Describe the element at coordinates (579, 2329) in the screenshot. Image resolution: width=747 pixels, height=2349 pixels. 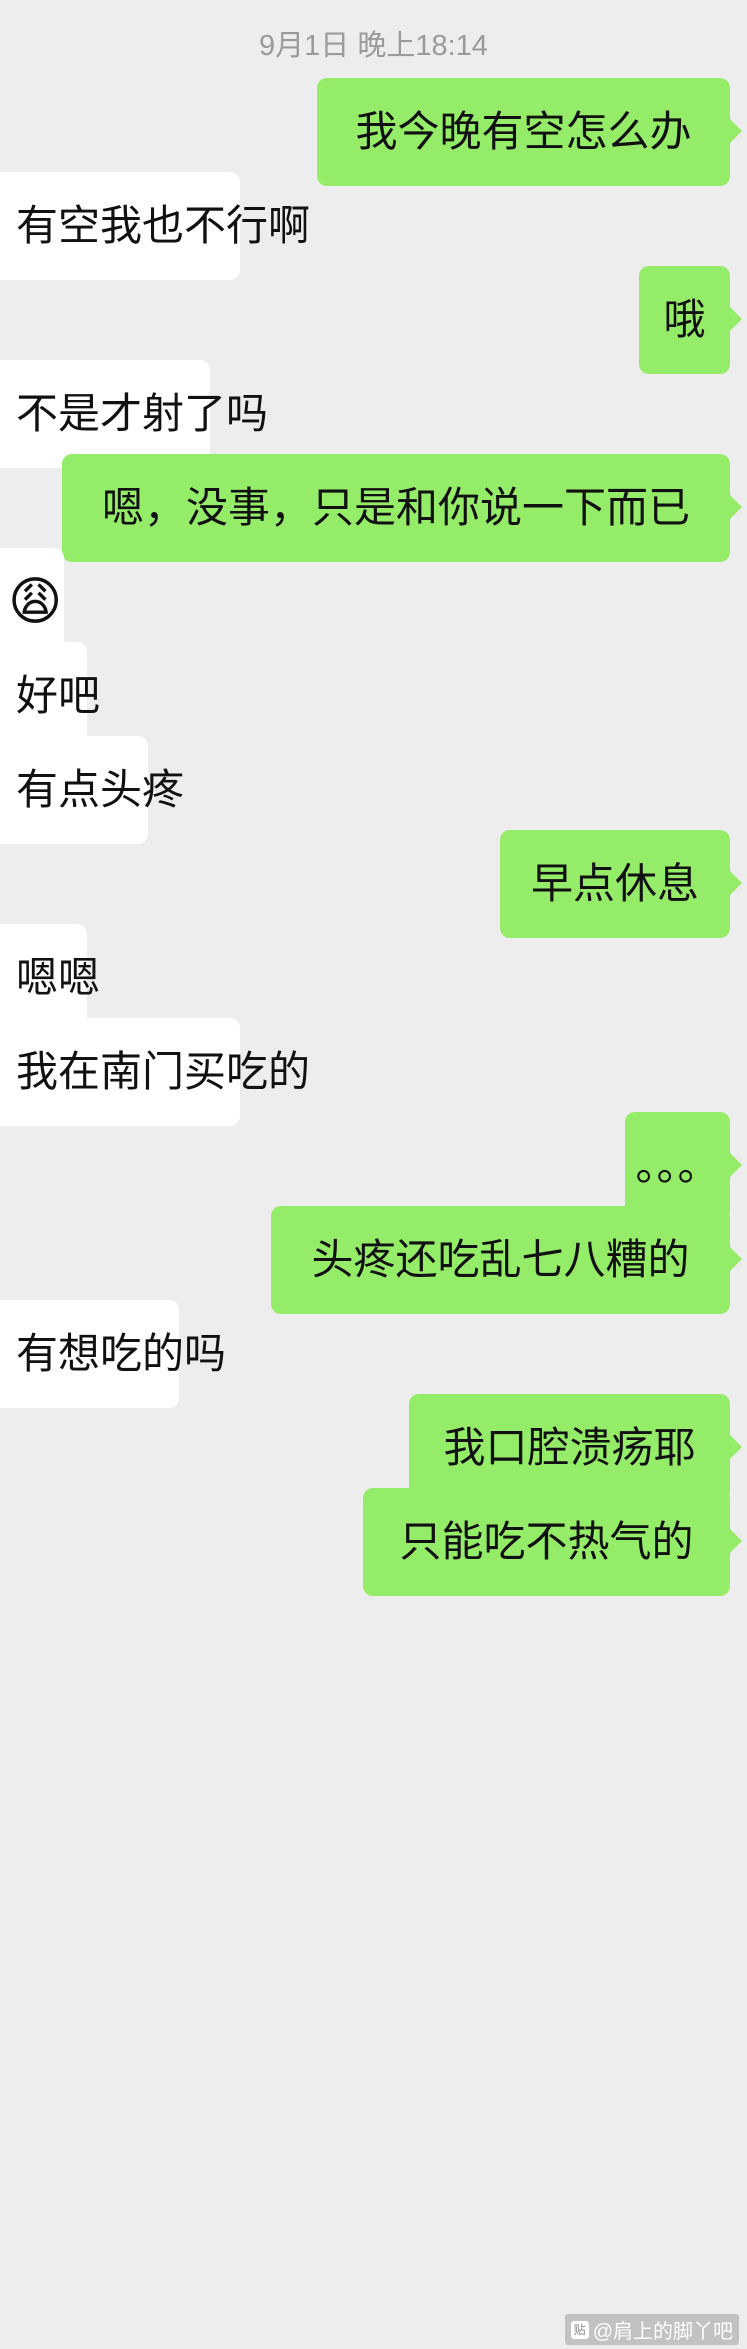
I see `tieba-logo-icon: 贴` at that location.